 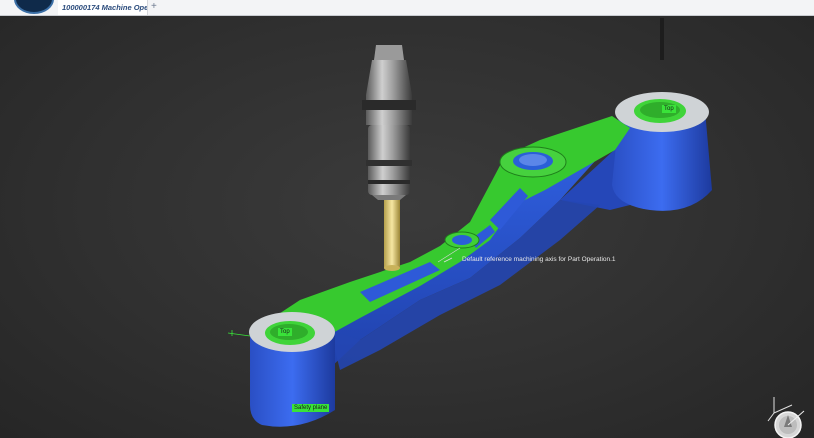 What do you see at coordinates (311, 408) in the screenshot?
I see `safety-plane-label: Safety plane` at bounding box center [311, 408].